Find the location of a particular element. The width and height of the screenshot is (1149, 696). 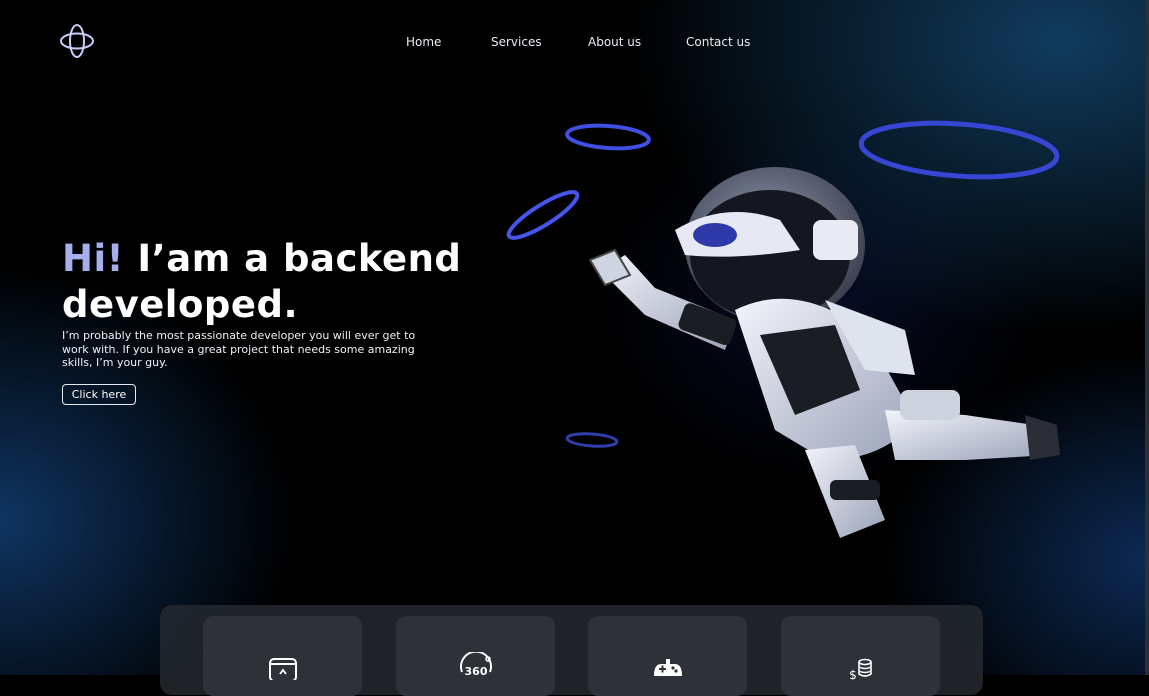

hero-greeting: Hi! is located at coordinates (93, 258).